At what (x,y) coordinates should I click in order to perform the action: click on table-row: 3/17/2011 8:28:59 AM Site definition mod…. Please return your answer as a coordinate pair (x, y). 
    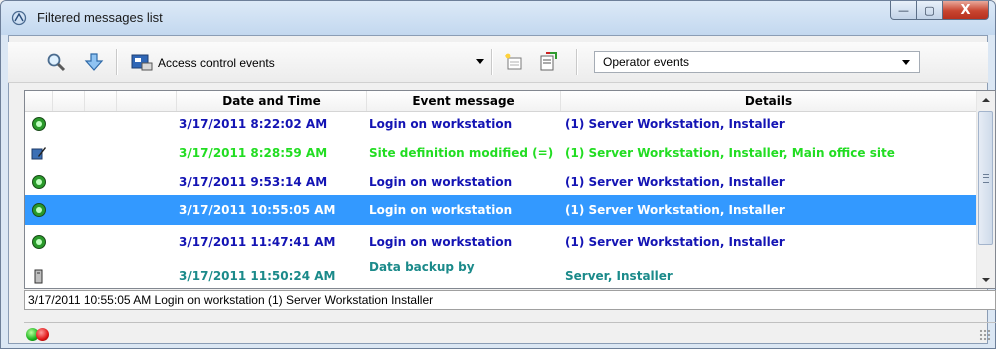
    Looking at the image, I should click on (501, 153).